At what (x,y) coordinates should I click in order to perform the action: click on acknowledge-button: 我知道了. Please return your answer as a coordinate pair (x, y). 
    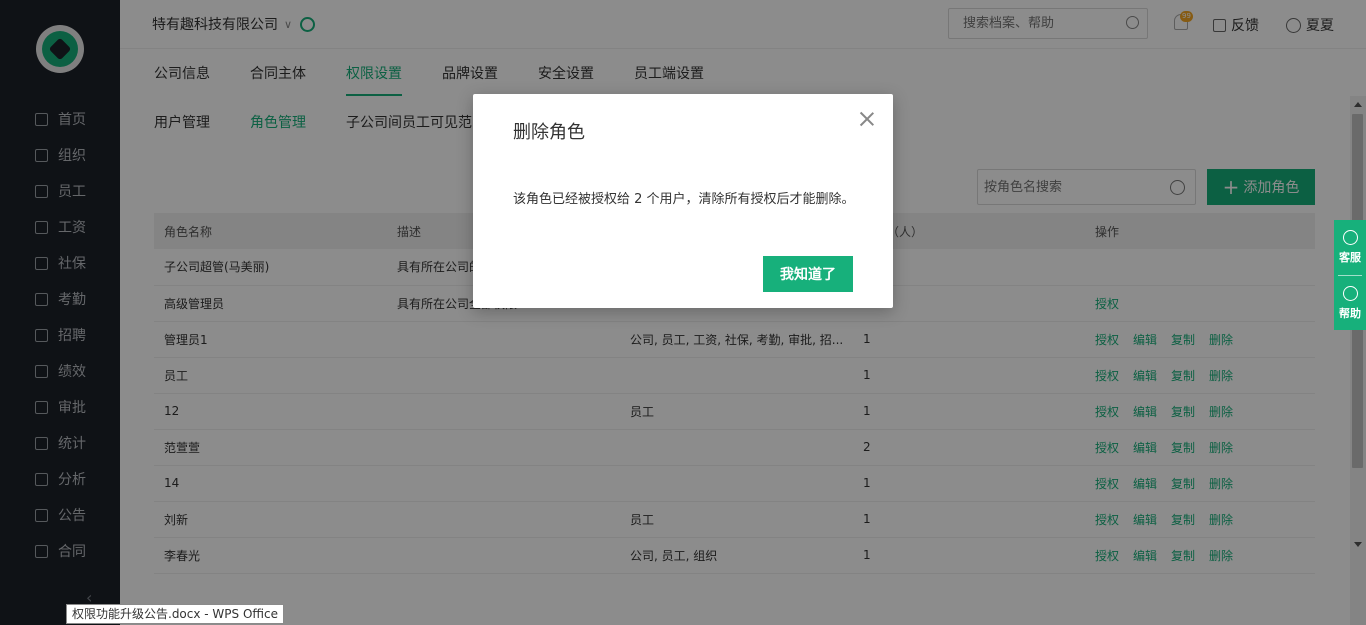
    Looking at the image, I should click on (808, 274).